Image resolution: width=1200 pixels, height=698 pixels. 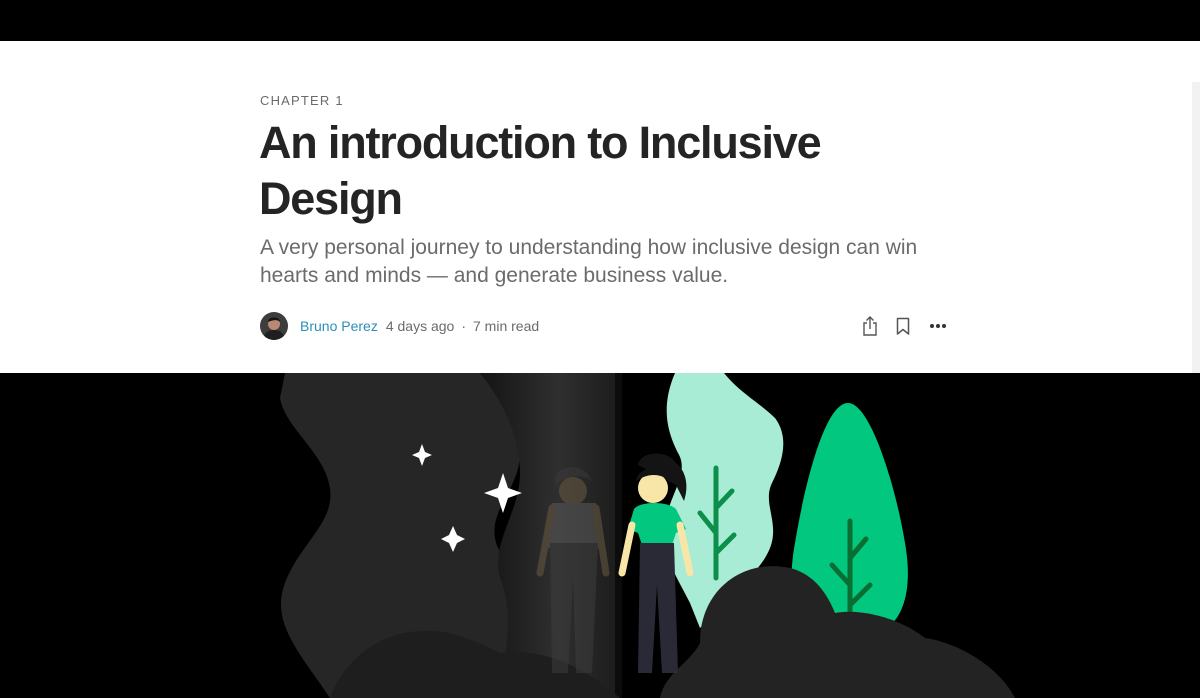 I want to click on published-date: 4 days ago, so click(x=420, y=326).